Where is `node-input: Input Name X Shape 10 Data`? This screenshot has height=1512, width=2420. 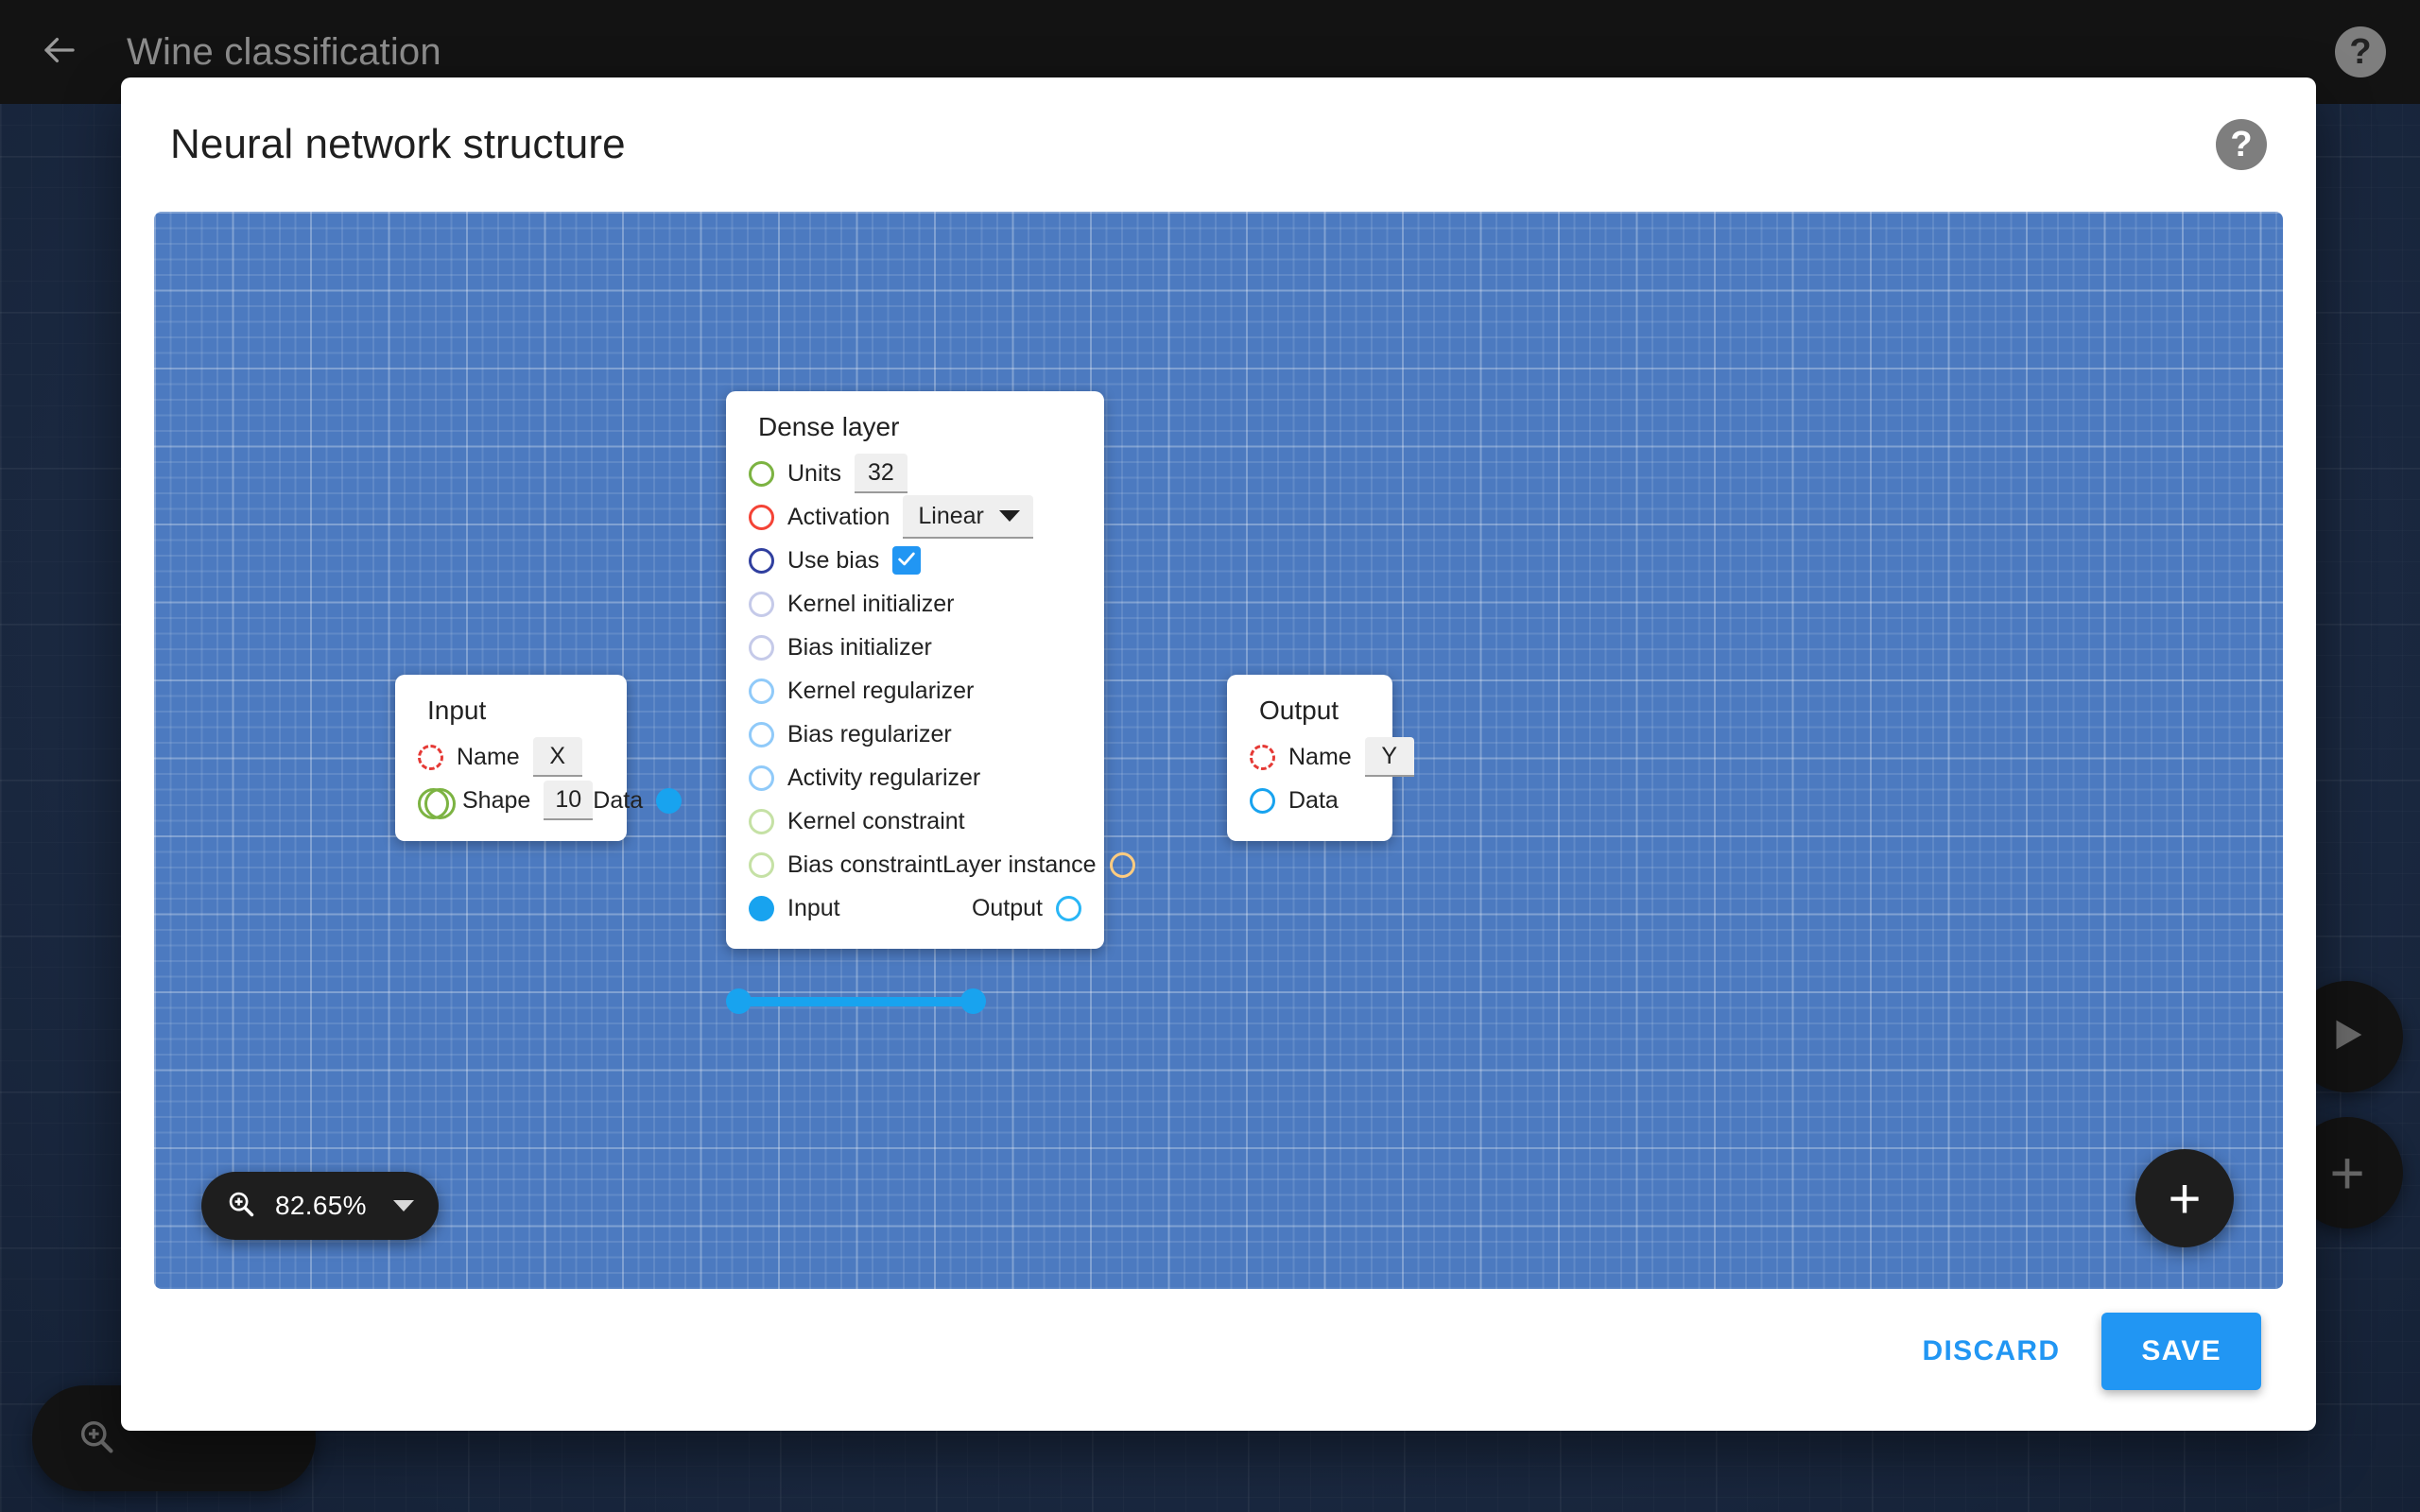 node-input: Input Name X Shape 10 Data is located at coordinates (539, 758).